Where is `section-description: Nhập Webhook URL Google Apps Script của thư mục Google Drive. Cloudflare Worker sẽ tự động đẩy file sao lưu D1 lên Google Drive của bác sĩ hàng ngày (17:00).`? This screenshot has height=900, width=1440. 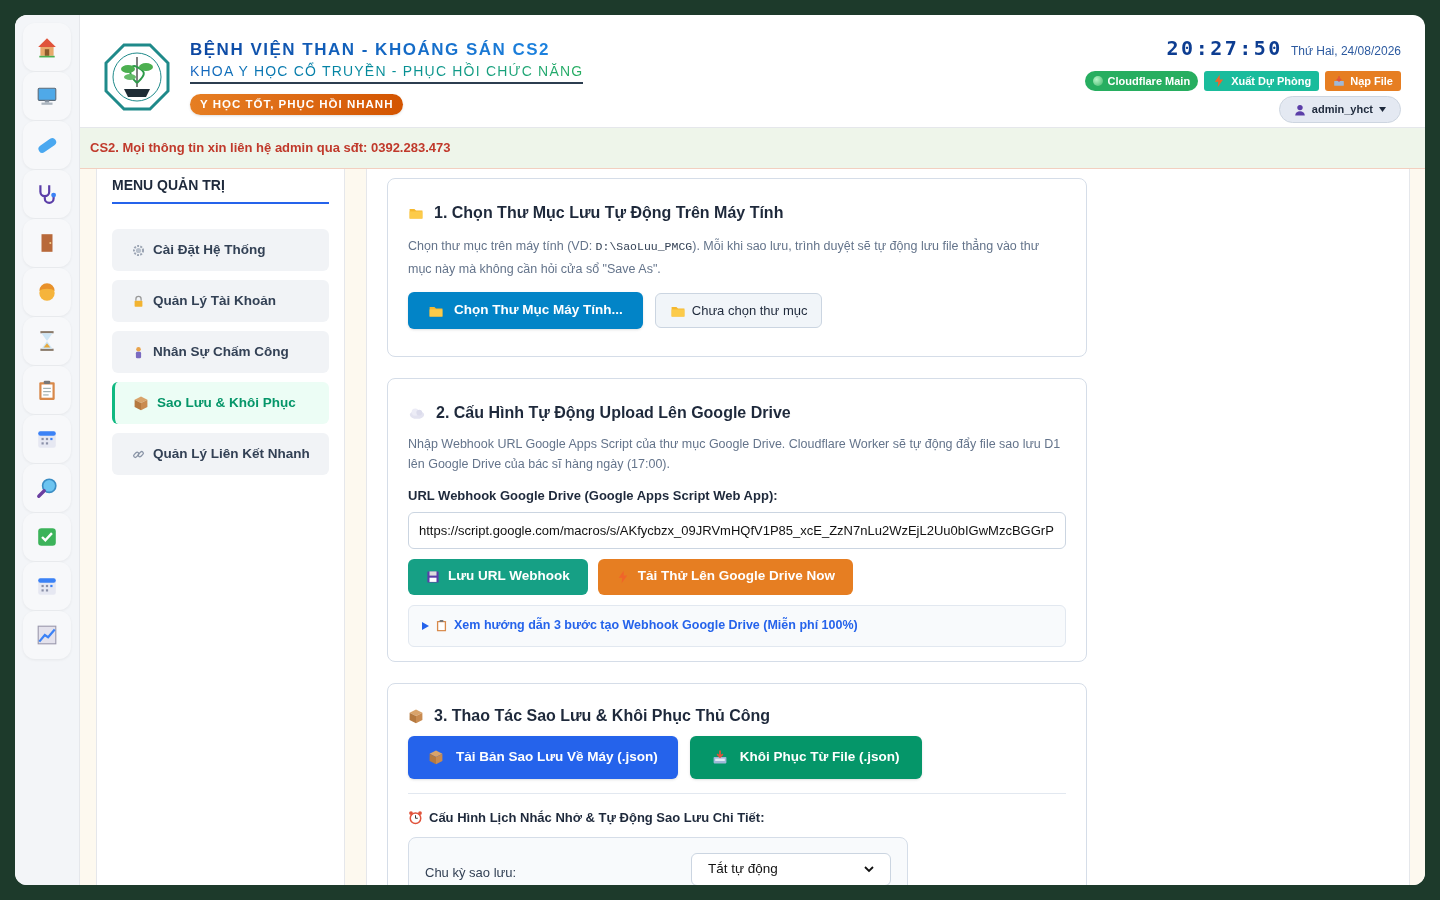
section-description: Nhập Webhook URL Google Apps Script của thư mục Google Drive. Cloudflare Worker sẽ tự động đẩy file sao lưu D1 lên Google Drive của bác sĩ hàng ngày (17:00). is located at coordinates (735, 454).